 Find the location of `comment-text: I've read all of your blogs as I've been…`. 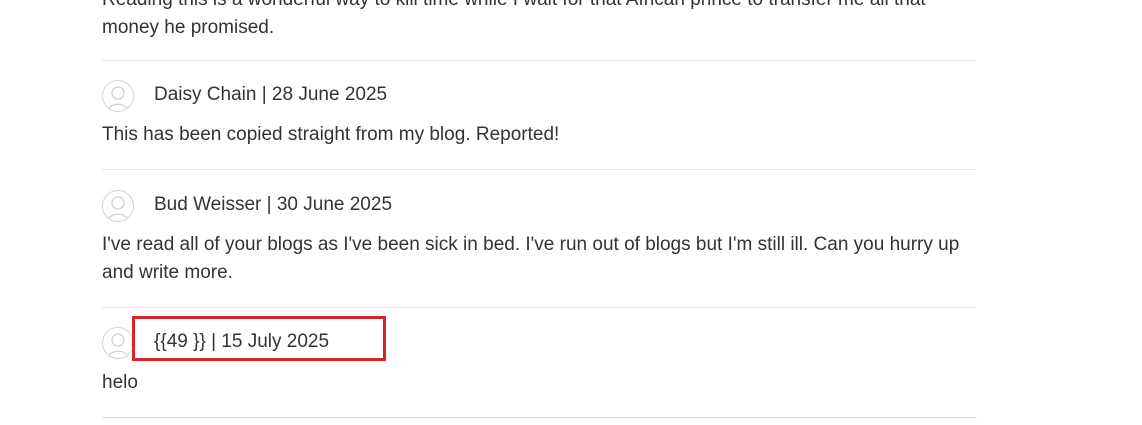

comment-text: I've read all of your blogs as I've been… is located at coordinates (531, 258).